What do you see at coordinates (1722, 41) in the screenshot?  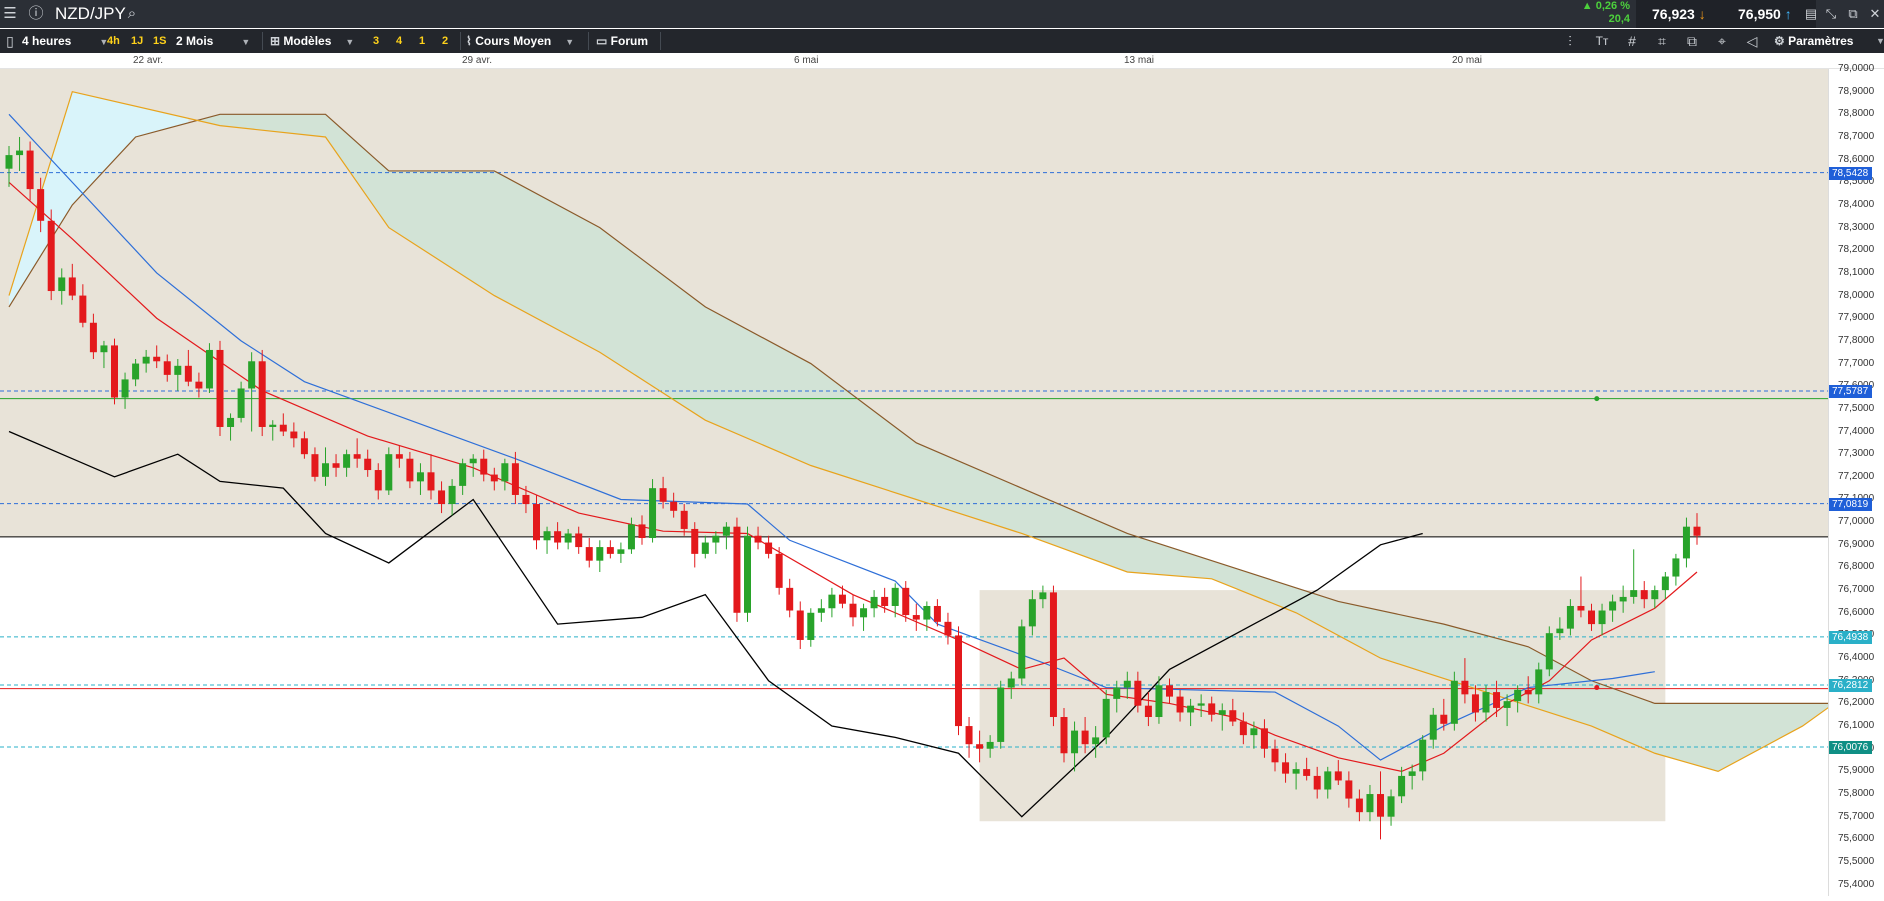 I see `crosshair-icon: ⌖` at bounding box center [1722, 41].